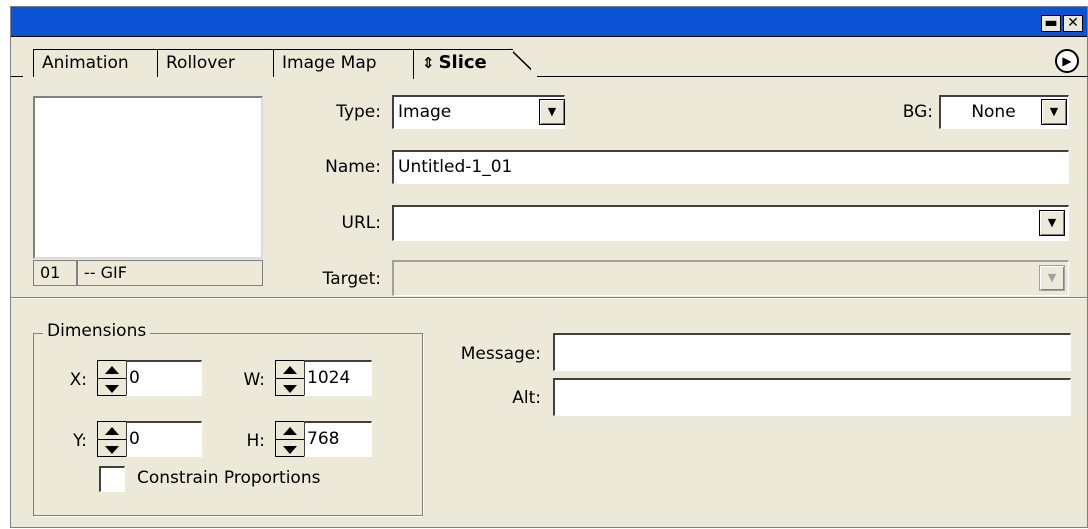 The image size is (1088, 529). I want to click on constrain-proportions-checkbox, so click(112, 479).